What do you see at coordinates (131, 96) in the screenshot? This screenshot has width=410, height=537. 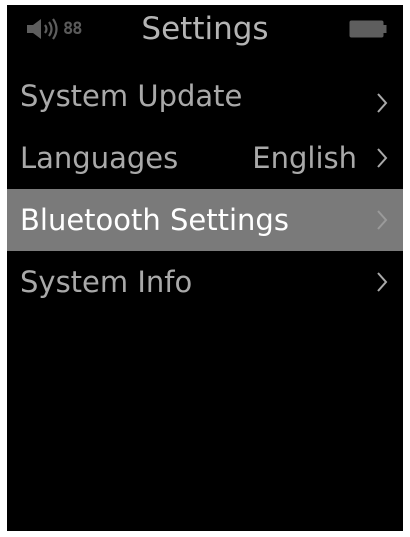 I see `menu-item-label: System Update` at bounding box center [131, 96].